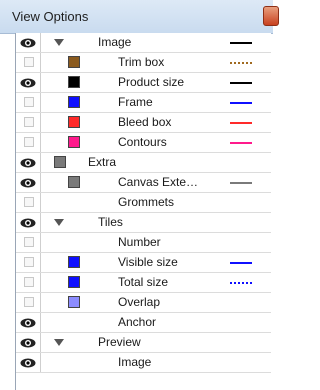 Image resolution: width=320 pixels, height=390 pixels. I want to click on row-label: Bleed box, so click(145, 122).